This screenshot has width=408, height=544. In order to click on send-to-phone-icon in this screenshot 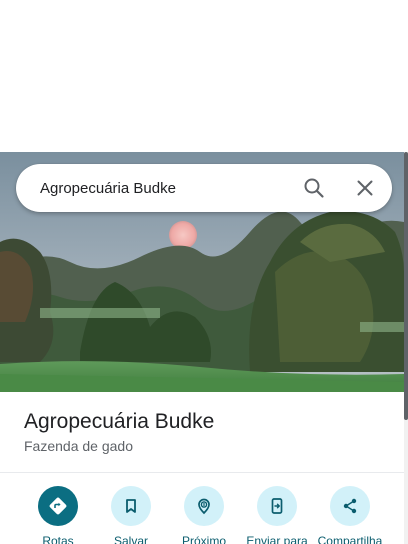, I will do `click(277, 506)`.